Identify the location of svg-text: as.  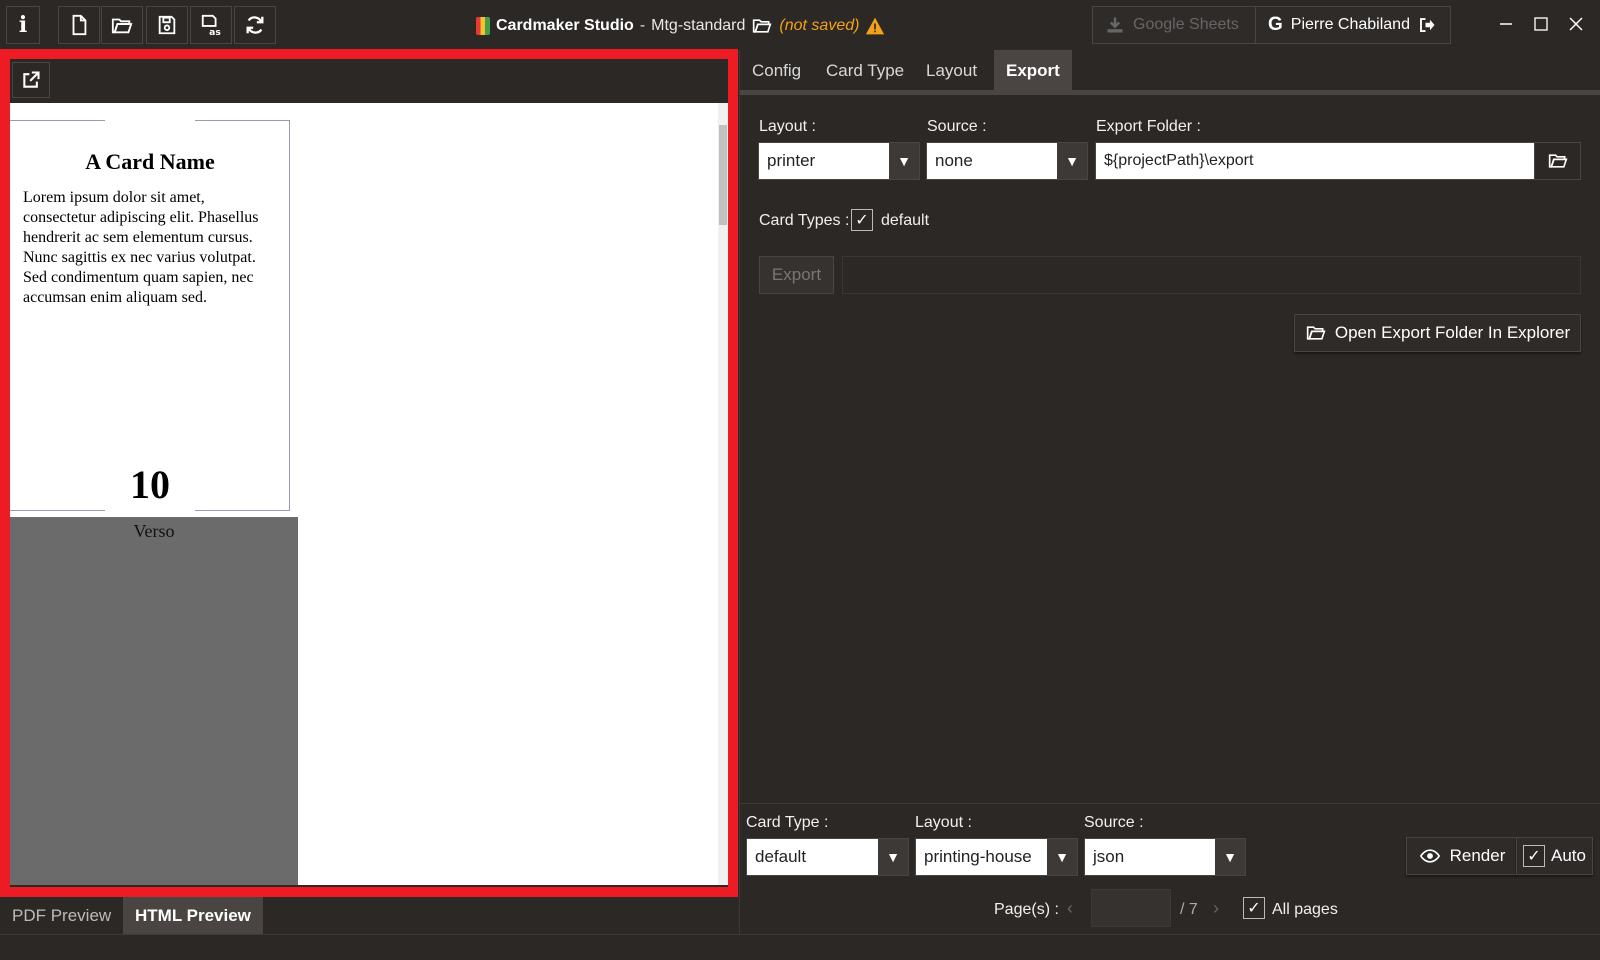
(215, 31).